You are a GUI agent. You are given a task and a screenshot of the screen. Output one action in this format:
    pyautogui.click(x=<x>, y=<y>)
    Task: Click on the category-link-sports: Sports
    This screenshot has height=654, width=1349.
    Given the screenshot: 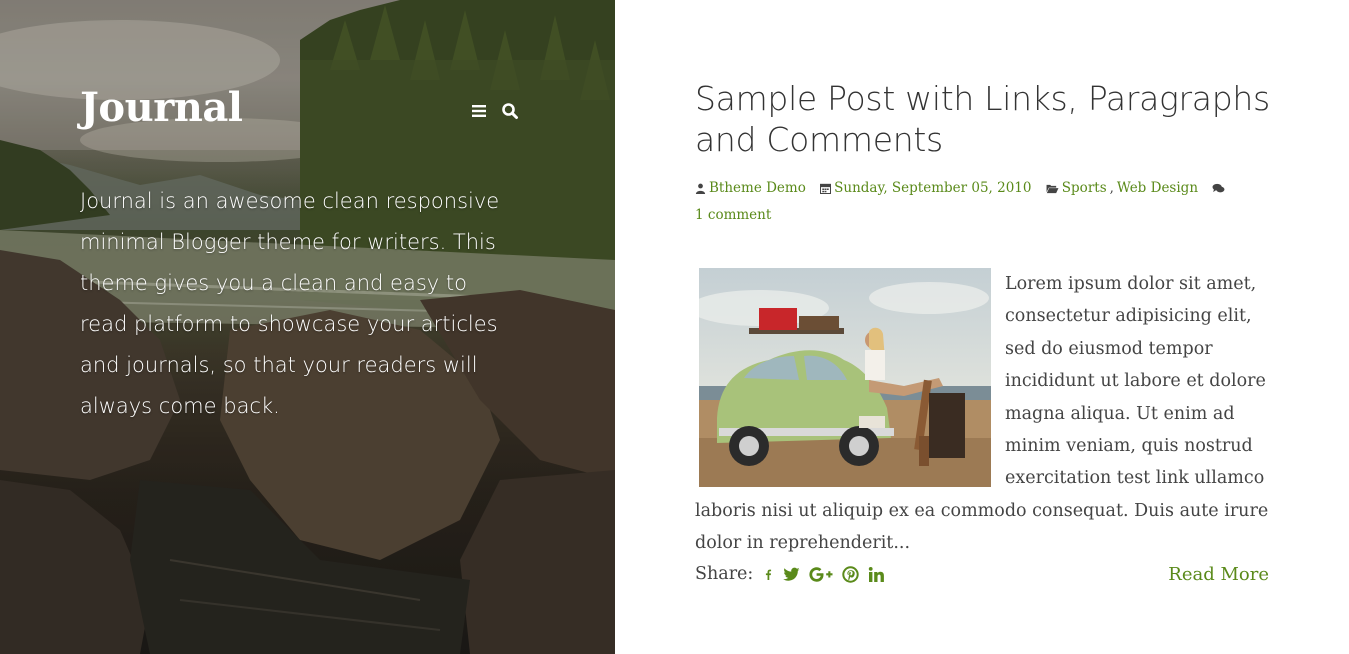 What is the action you would take?
    pyautogui.click(x=1084, y=188)
    